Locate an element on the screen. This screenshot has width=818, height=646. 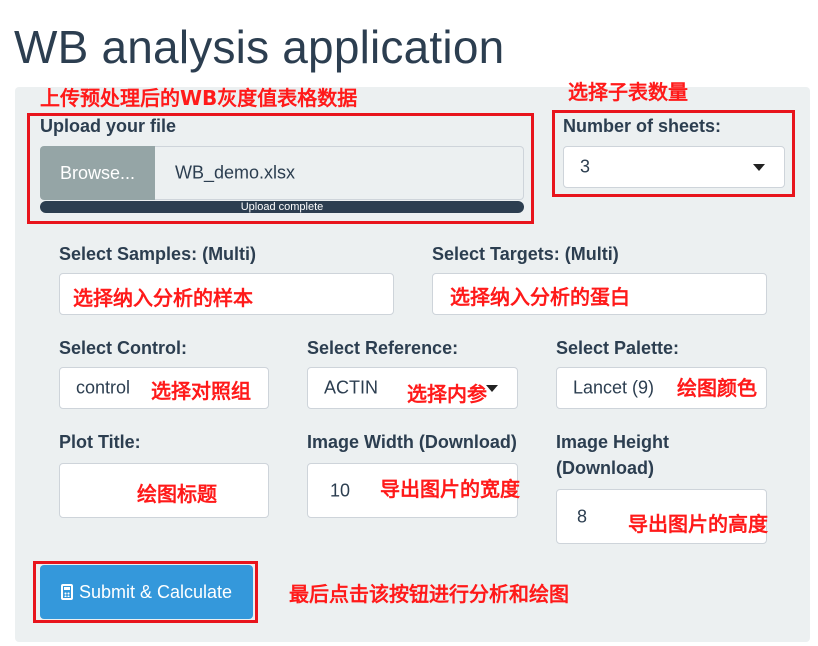
control-label: Select Control: is located at coordinates (123, 348).